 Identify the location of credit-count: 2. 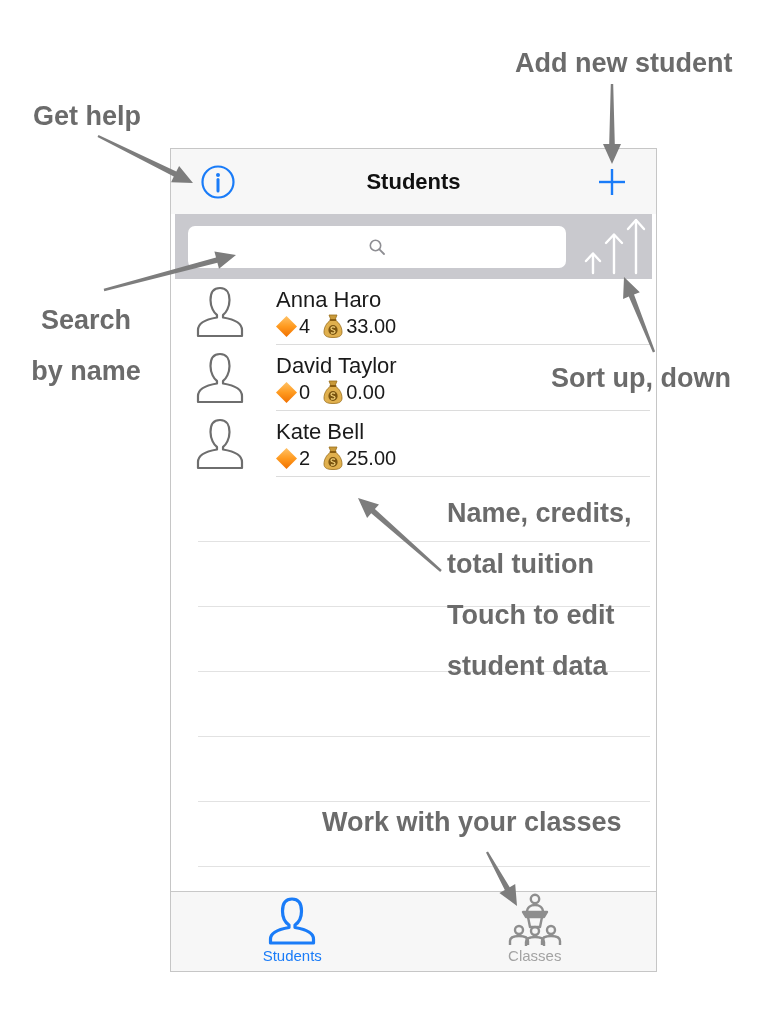
(305, 458).